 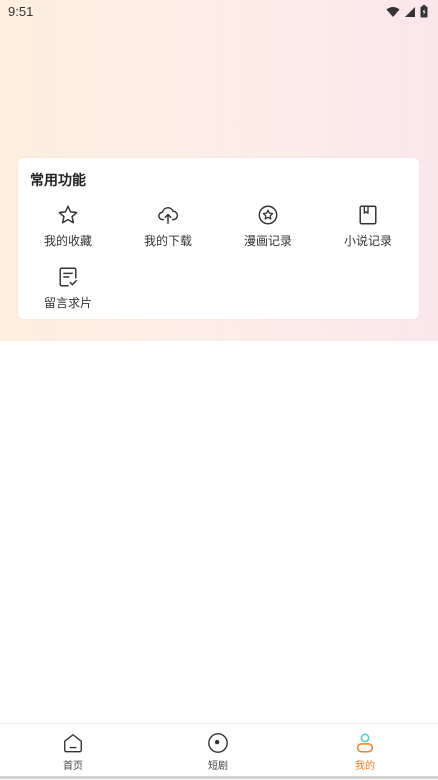 What do you see at coordinates (167, 241) in the screenshot?
I see `downloads-label: 我的下载` at bounding box center [167, 241].